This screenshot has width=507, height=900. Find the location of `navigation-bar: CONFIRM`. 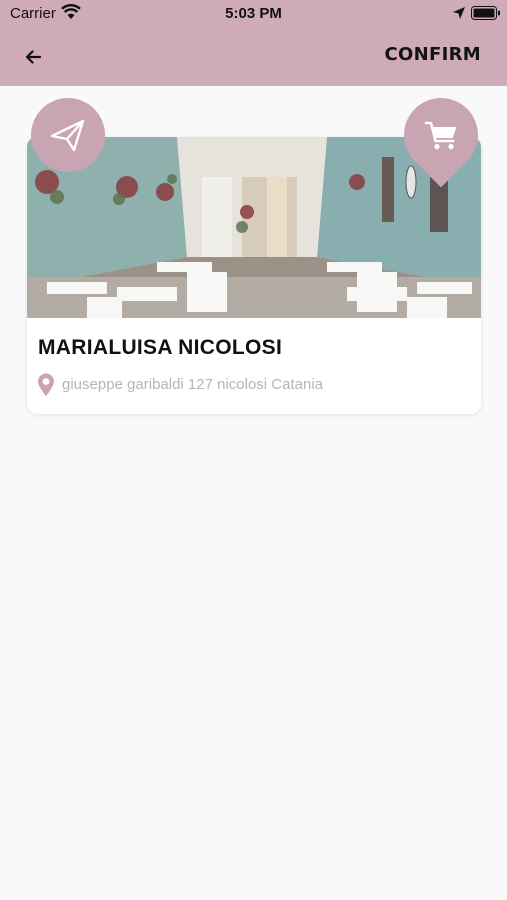

navigation-bar: CONFIRM is located at coordinates (253, 57).